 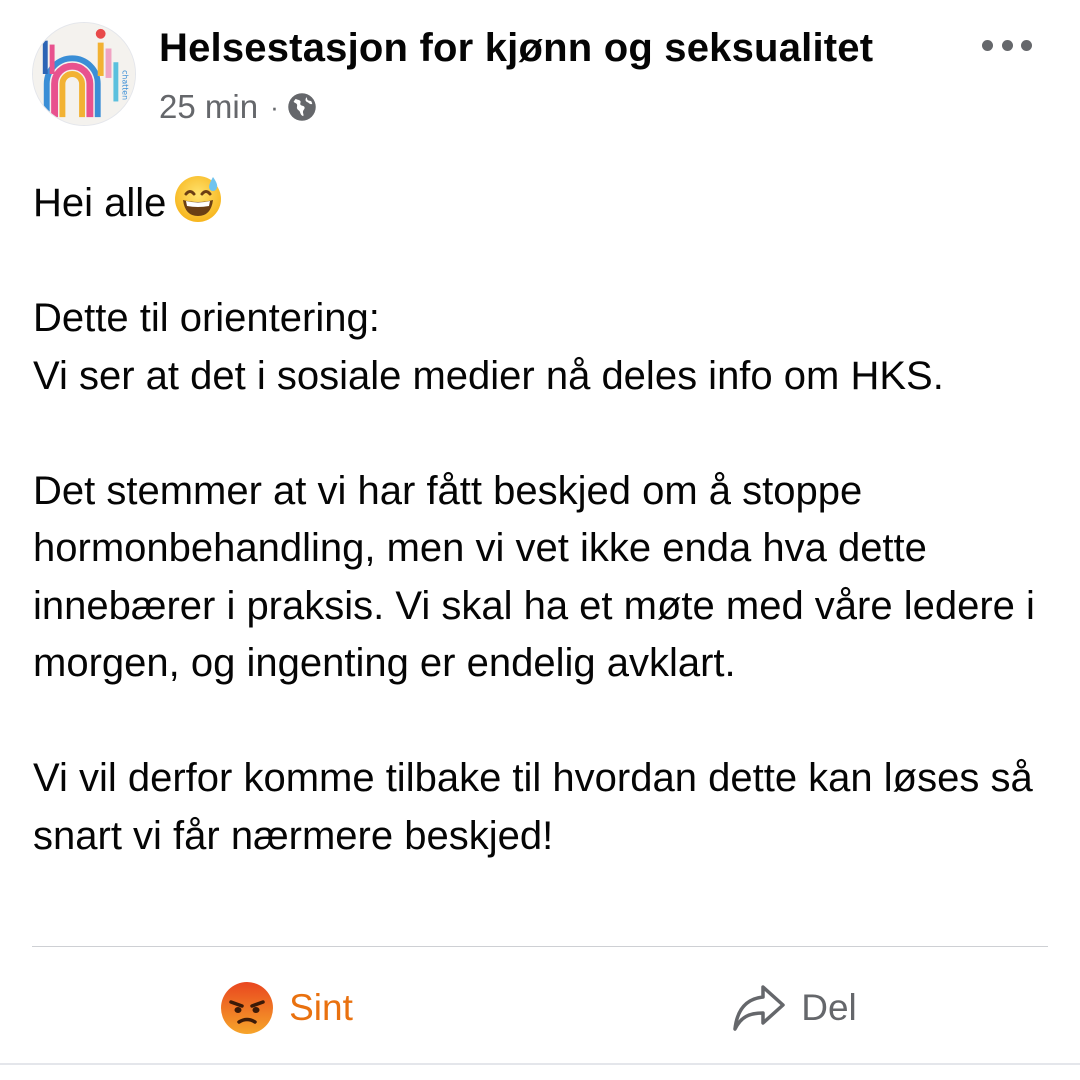 What do you see at coordinates (301, 107) in the screenshot?
I see `globe-icon` at bounding box center [301, 107].